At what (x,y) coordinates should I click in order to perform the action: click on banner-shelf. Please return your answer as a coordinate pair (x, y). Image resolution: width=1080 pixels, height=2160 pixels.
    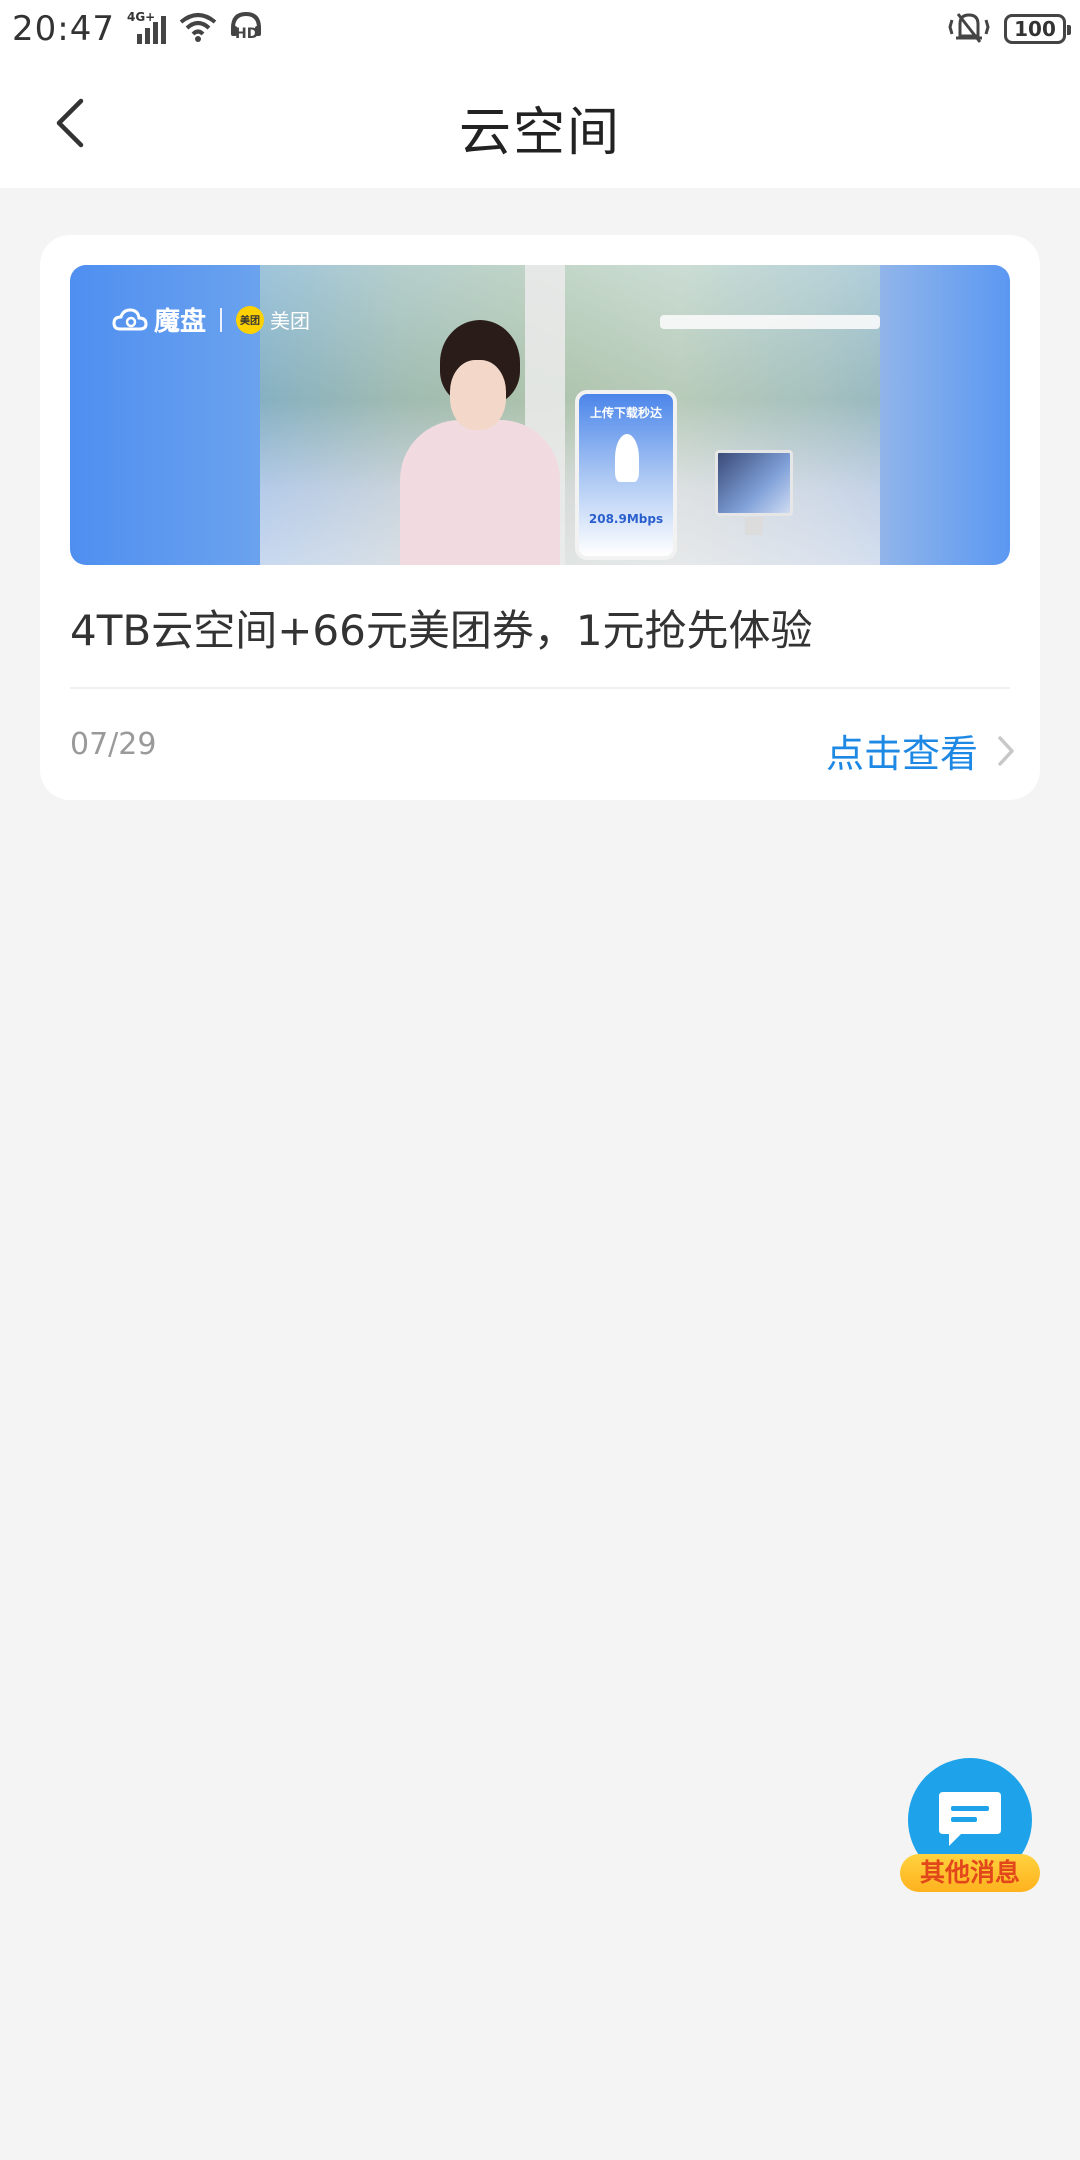
    Looking at the image, I should click on (770, 322).